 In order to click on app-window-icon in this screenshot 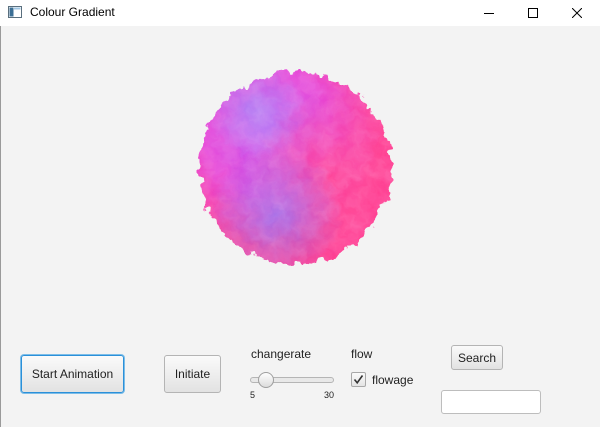, I will do `click(15, 12)`.